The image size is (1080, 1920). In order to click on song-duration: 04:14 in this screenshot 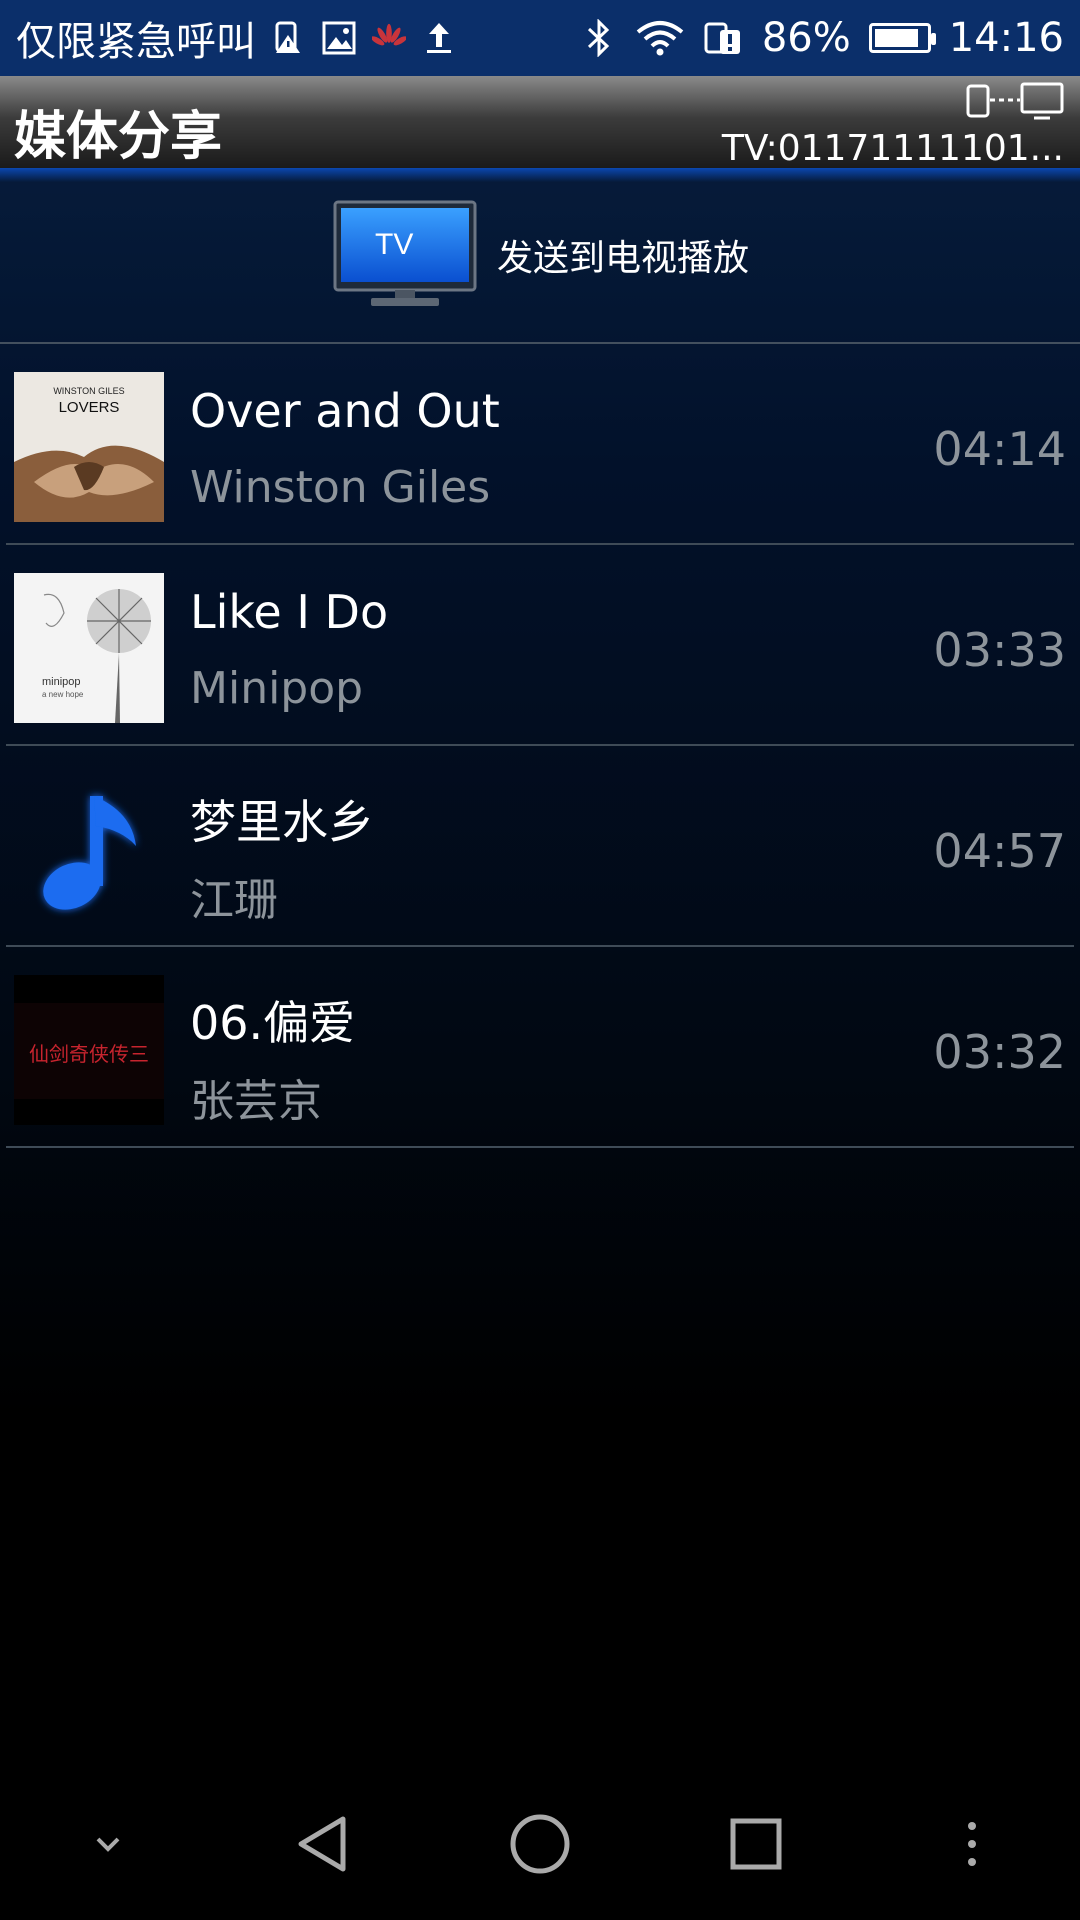, I will do `click(999, 449)`.